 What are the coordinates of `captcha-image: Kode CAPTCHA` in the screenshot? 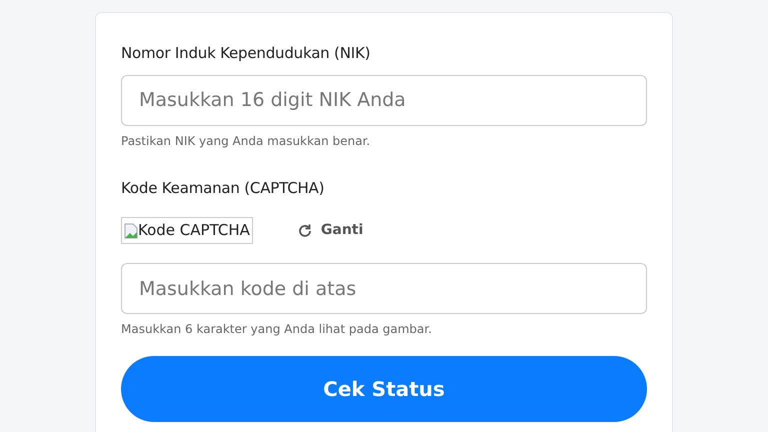 It's located at (187, 230).